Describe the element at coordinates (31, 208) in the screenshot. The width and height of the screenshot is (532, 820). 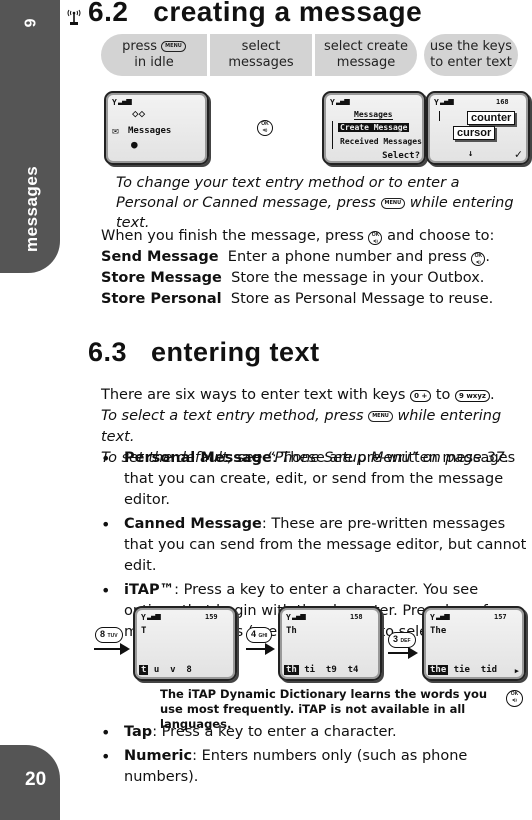
I see `chapter-label: messages` at that location.